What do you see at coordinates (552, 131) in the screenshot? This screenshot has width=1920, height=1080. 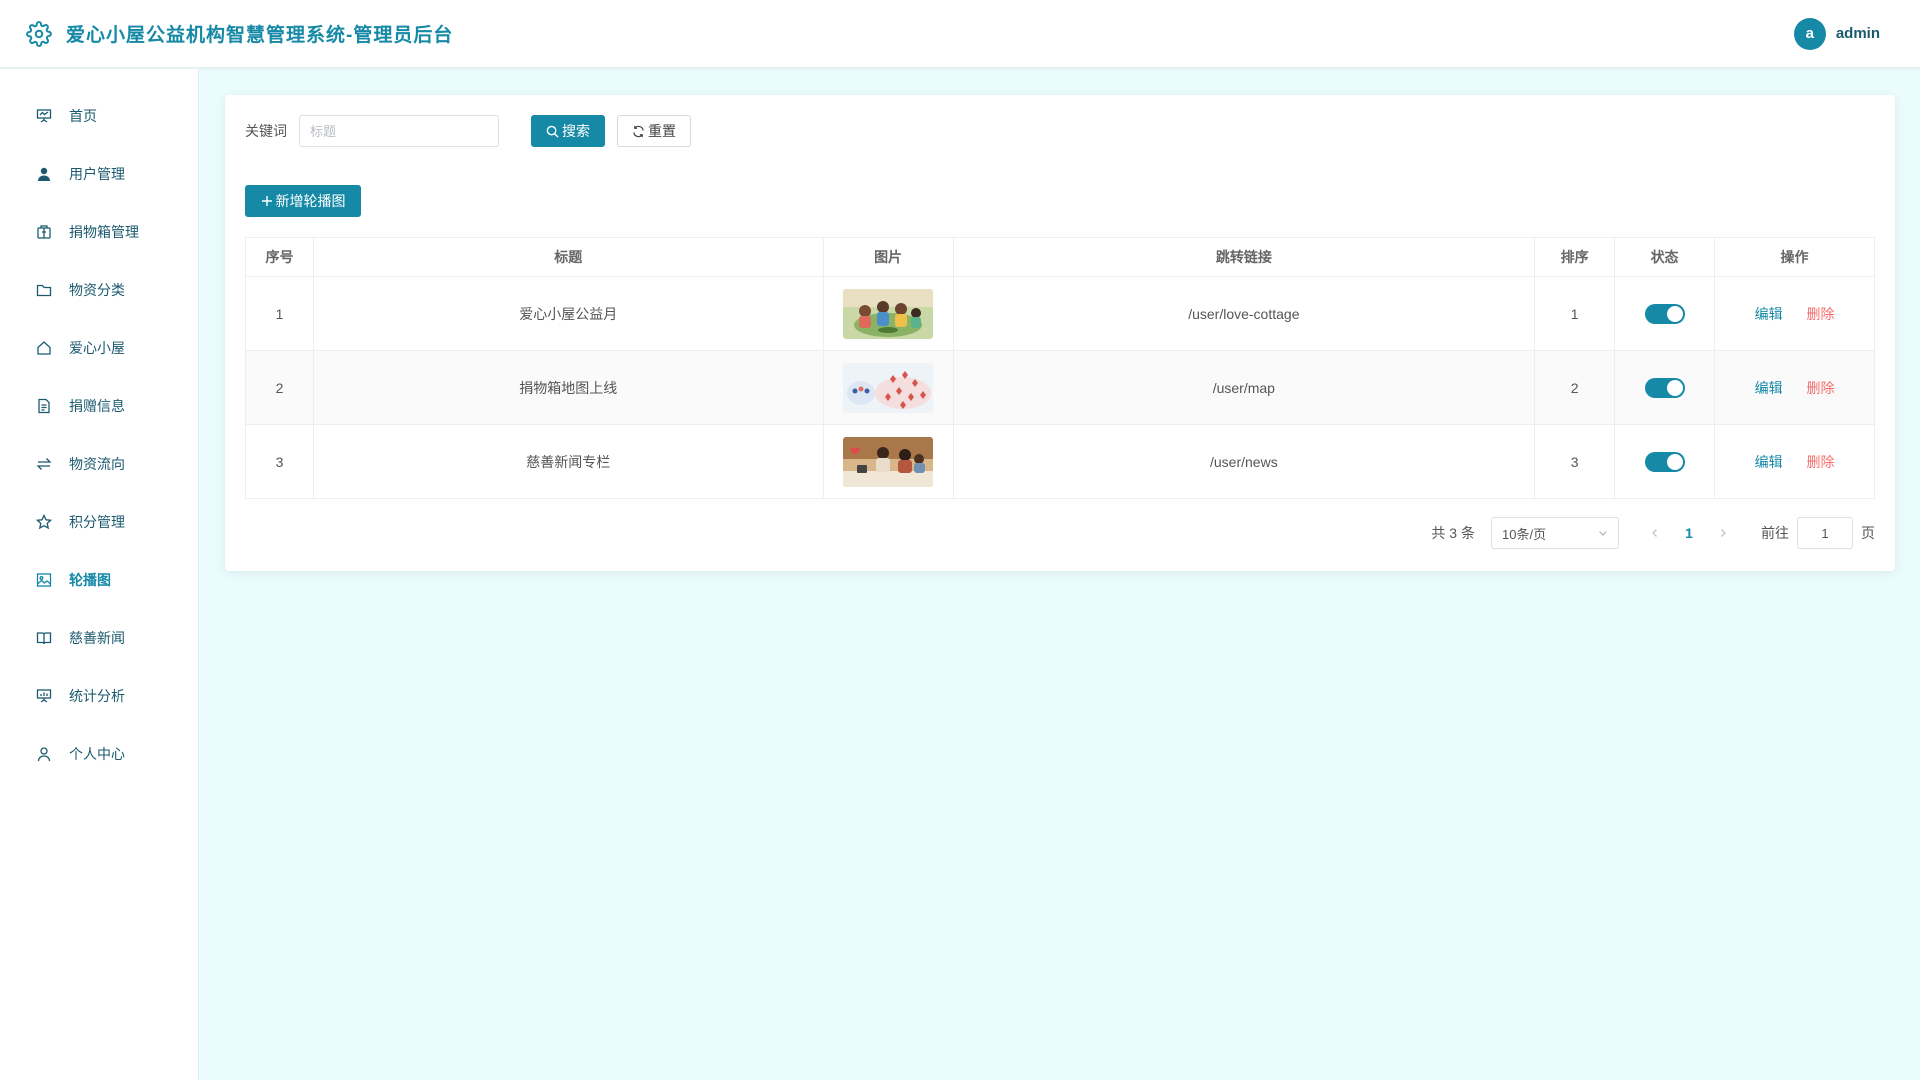 I see `search-icon` at bounding box center [552, 131].